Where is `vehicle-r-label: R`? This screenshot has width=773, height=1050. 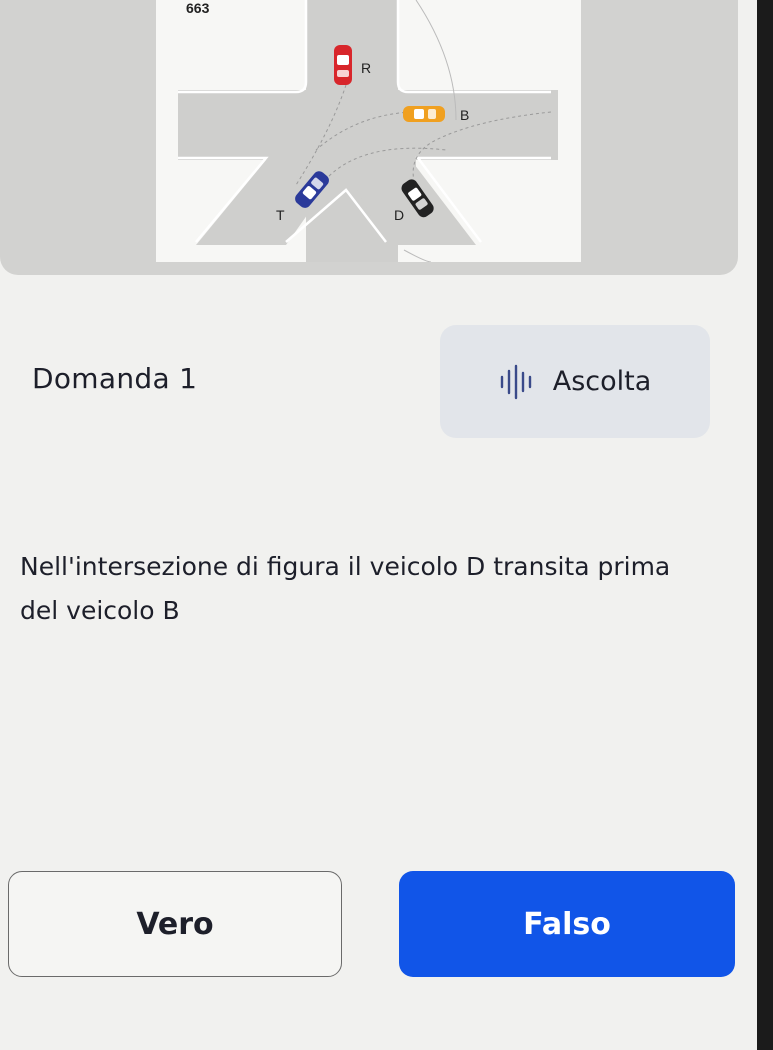 vehicle-r-label: R is located at coordinates (366, 68).